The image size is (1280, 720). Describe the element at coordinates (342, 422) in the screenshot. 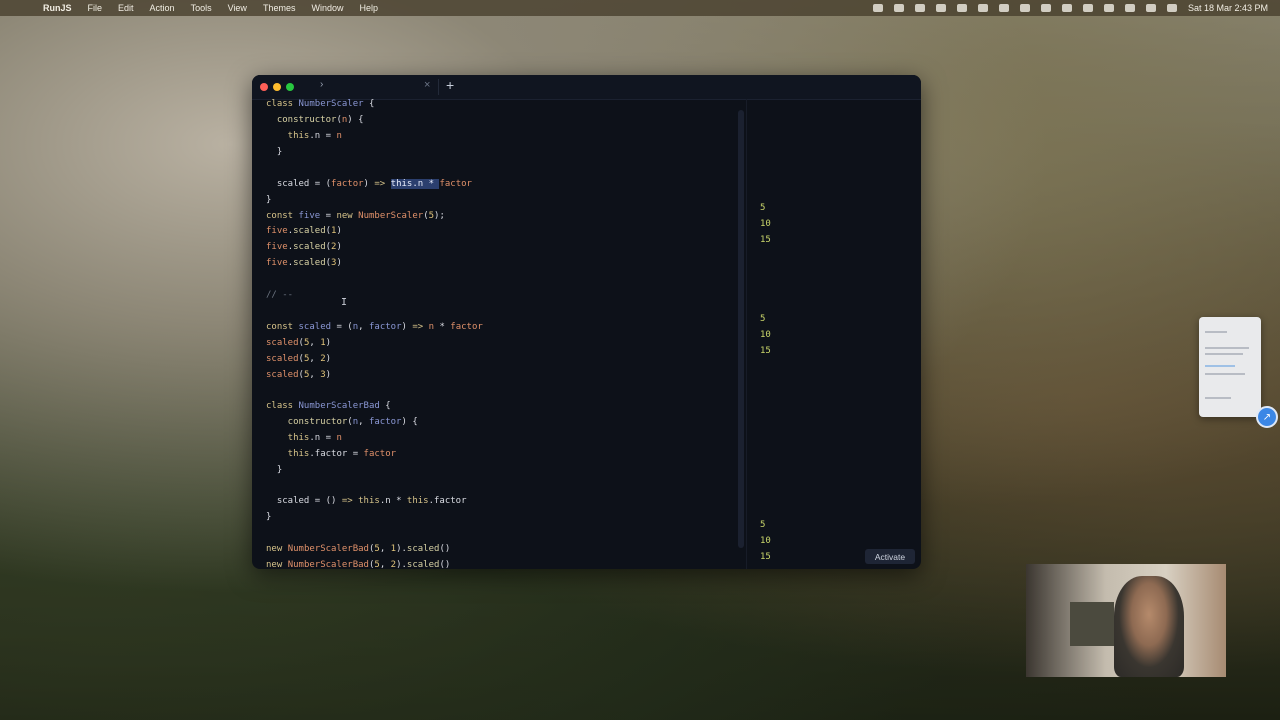

I see `code-line: constructor(n, factor) {` at that location.